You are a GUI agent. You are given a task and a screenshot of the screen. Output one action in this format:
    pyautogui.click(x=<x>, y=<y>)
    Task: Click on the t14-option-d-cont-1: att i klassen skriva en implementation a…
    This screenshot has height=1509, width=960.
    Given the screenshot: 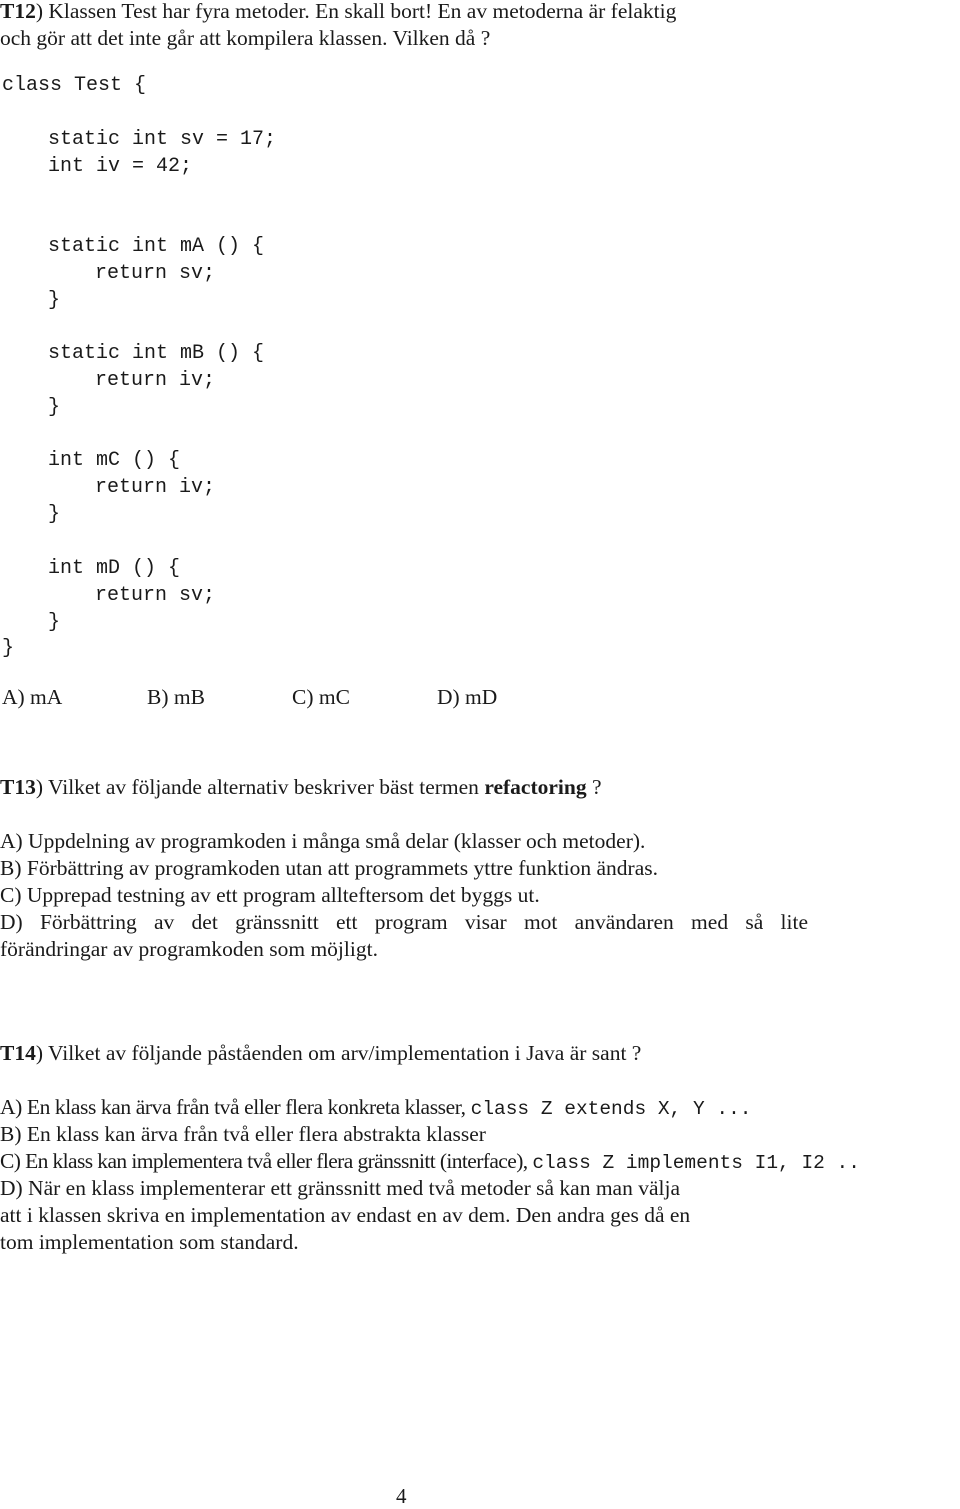 What is the action you would take?
    pyautogui.click(x=345, y=1215)
    